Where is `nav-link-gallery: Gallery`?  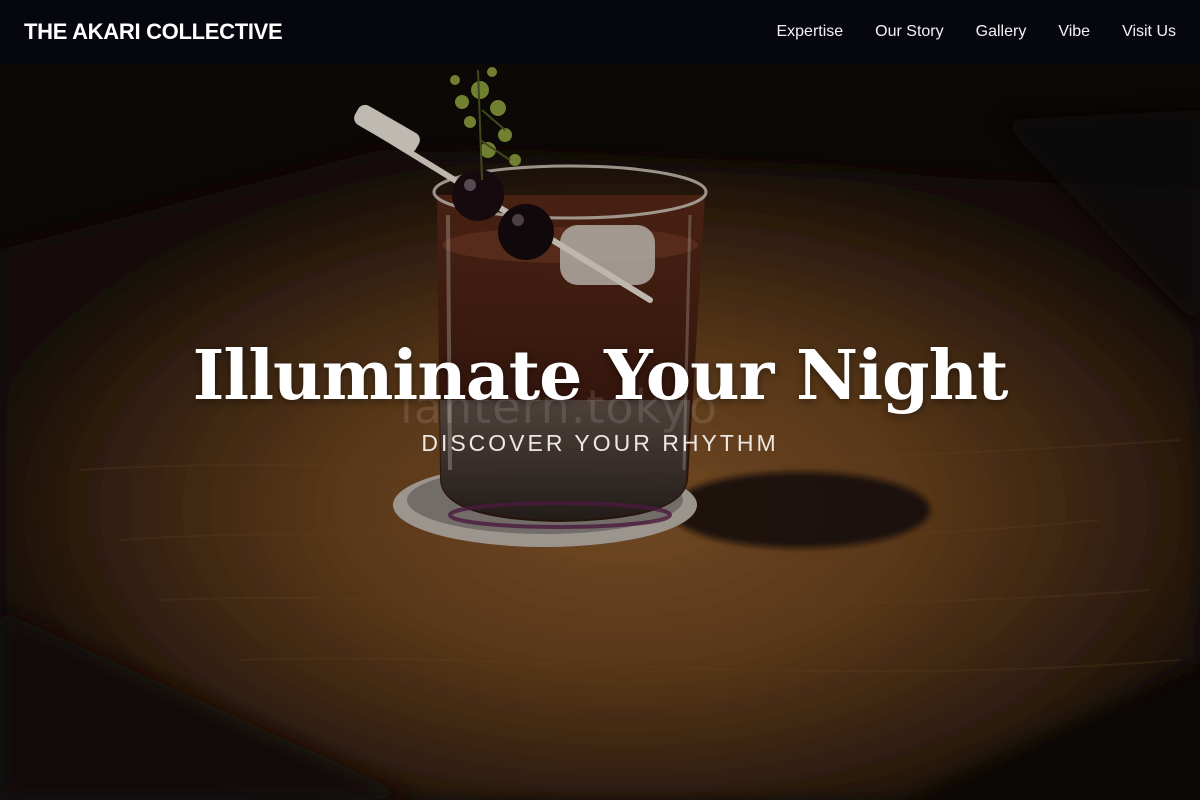 nav-link-gallery: Gallery is located at coordinates (1001, 32).